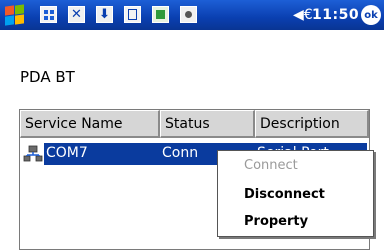 The height and width of the screenshot is (250, 384). I want to click on clock: 11:50, so click(335, 15).